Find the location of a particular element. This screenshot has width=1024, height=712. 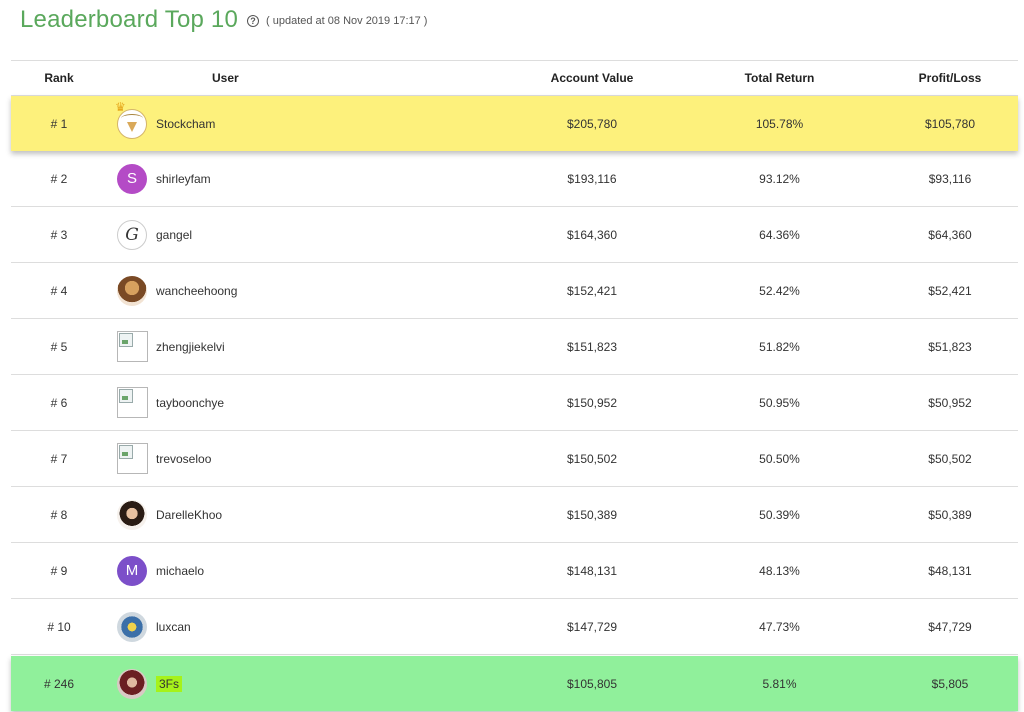

avatar: S is located at coordinates (132, 178).